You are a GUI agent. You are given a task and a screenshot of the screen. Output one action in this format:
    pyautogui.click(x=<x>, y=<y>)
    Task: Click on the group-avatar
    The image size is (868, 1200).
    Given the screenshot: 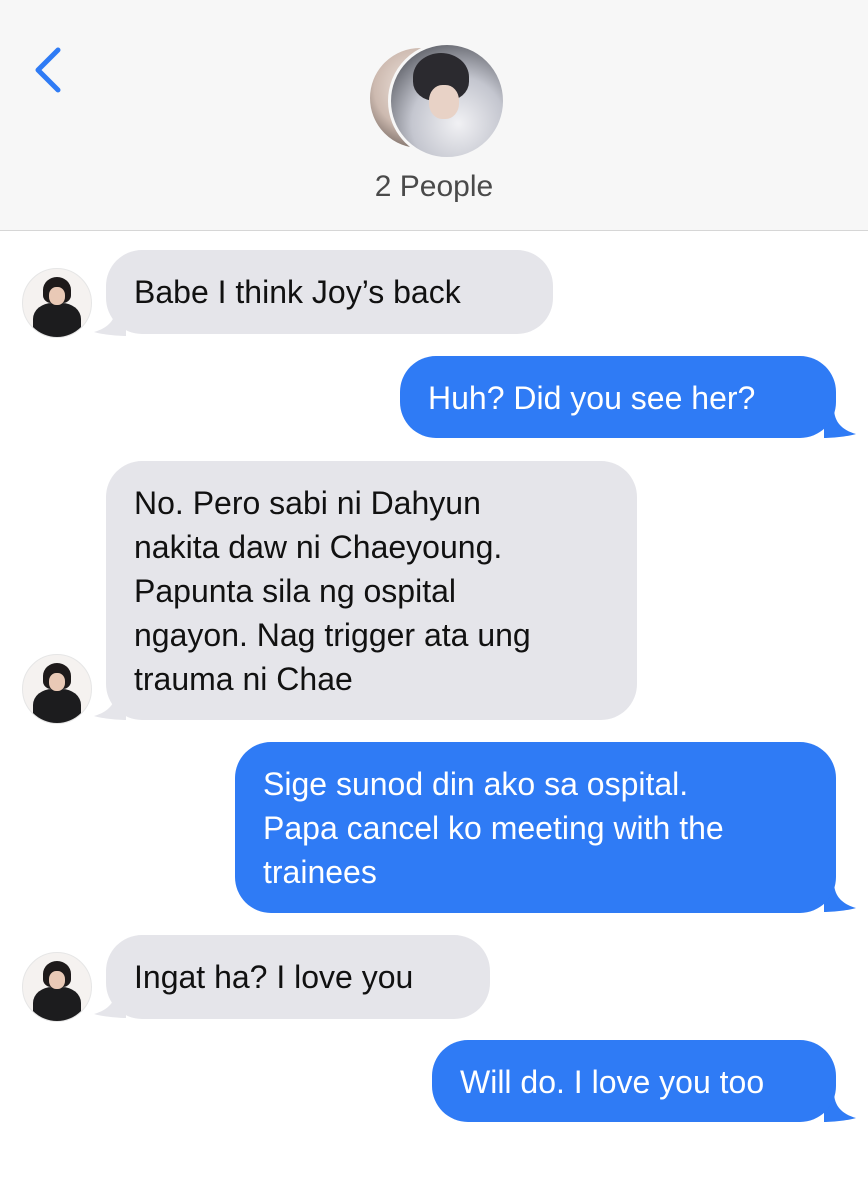 What is the action you would take?
    pyautogui.click(x=435, y=100)
    